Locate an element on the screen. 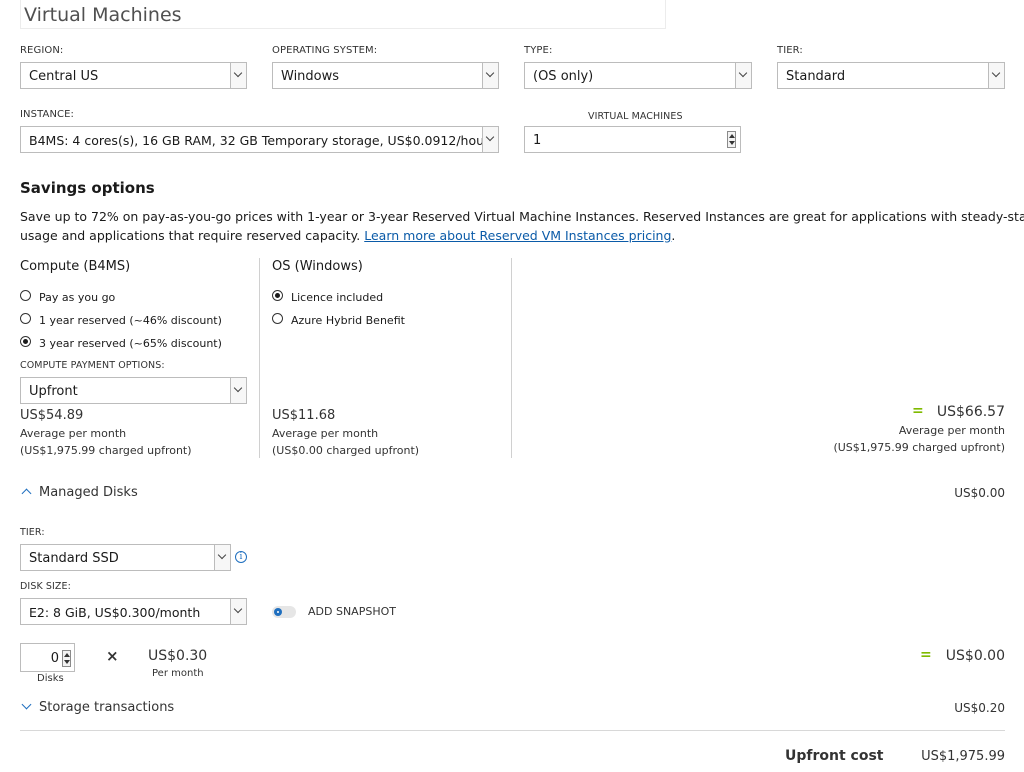 Image resolution: width=1024 pixels, height=772 pixels. snapshot-toggle is located at coordinates (284, 612).